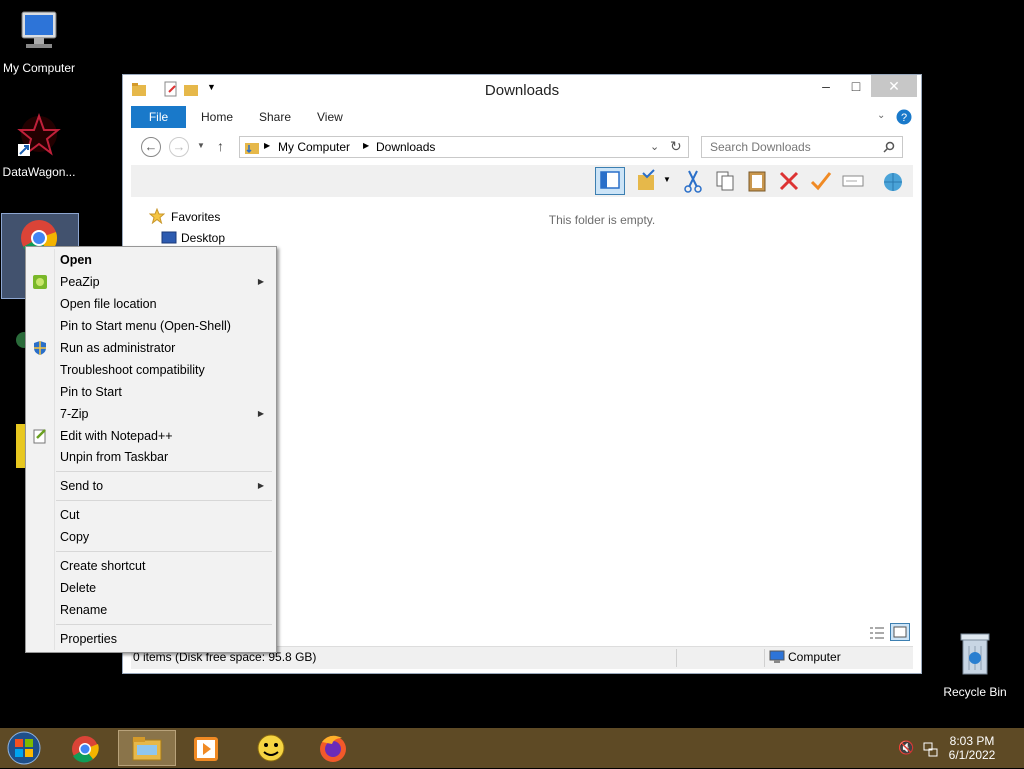 The height and width of the screenshot is (769, 1024). I want to click on taskbar: 🔇 8:03 PM 6/1/2022, so click(512, 748).